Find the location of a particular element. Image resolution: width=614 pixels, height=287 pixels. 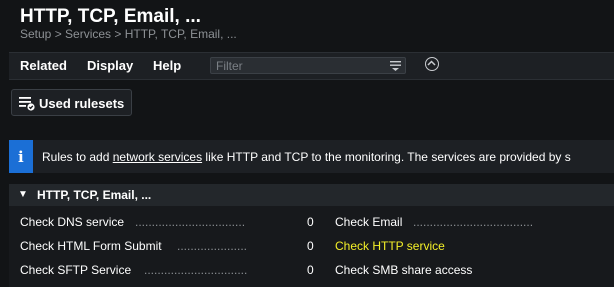

menu-related: Related is located at coordinates (43, 65).